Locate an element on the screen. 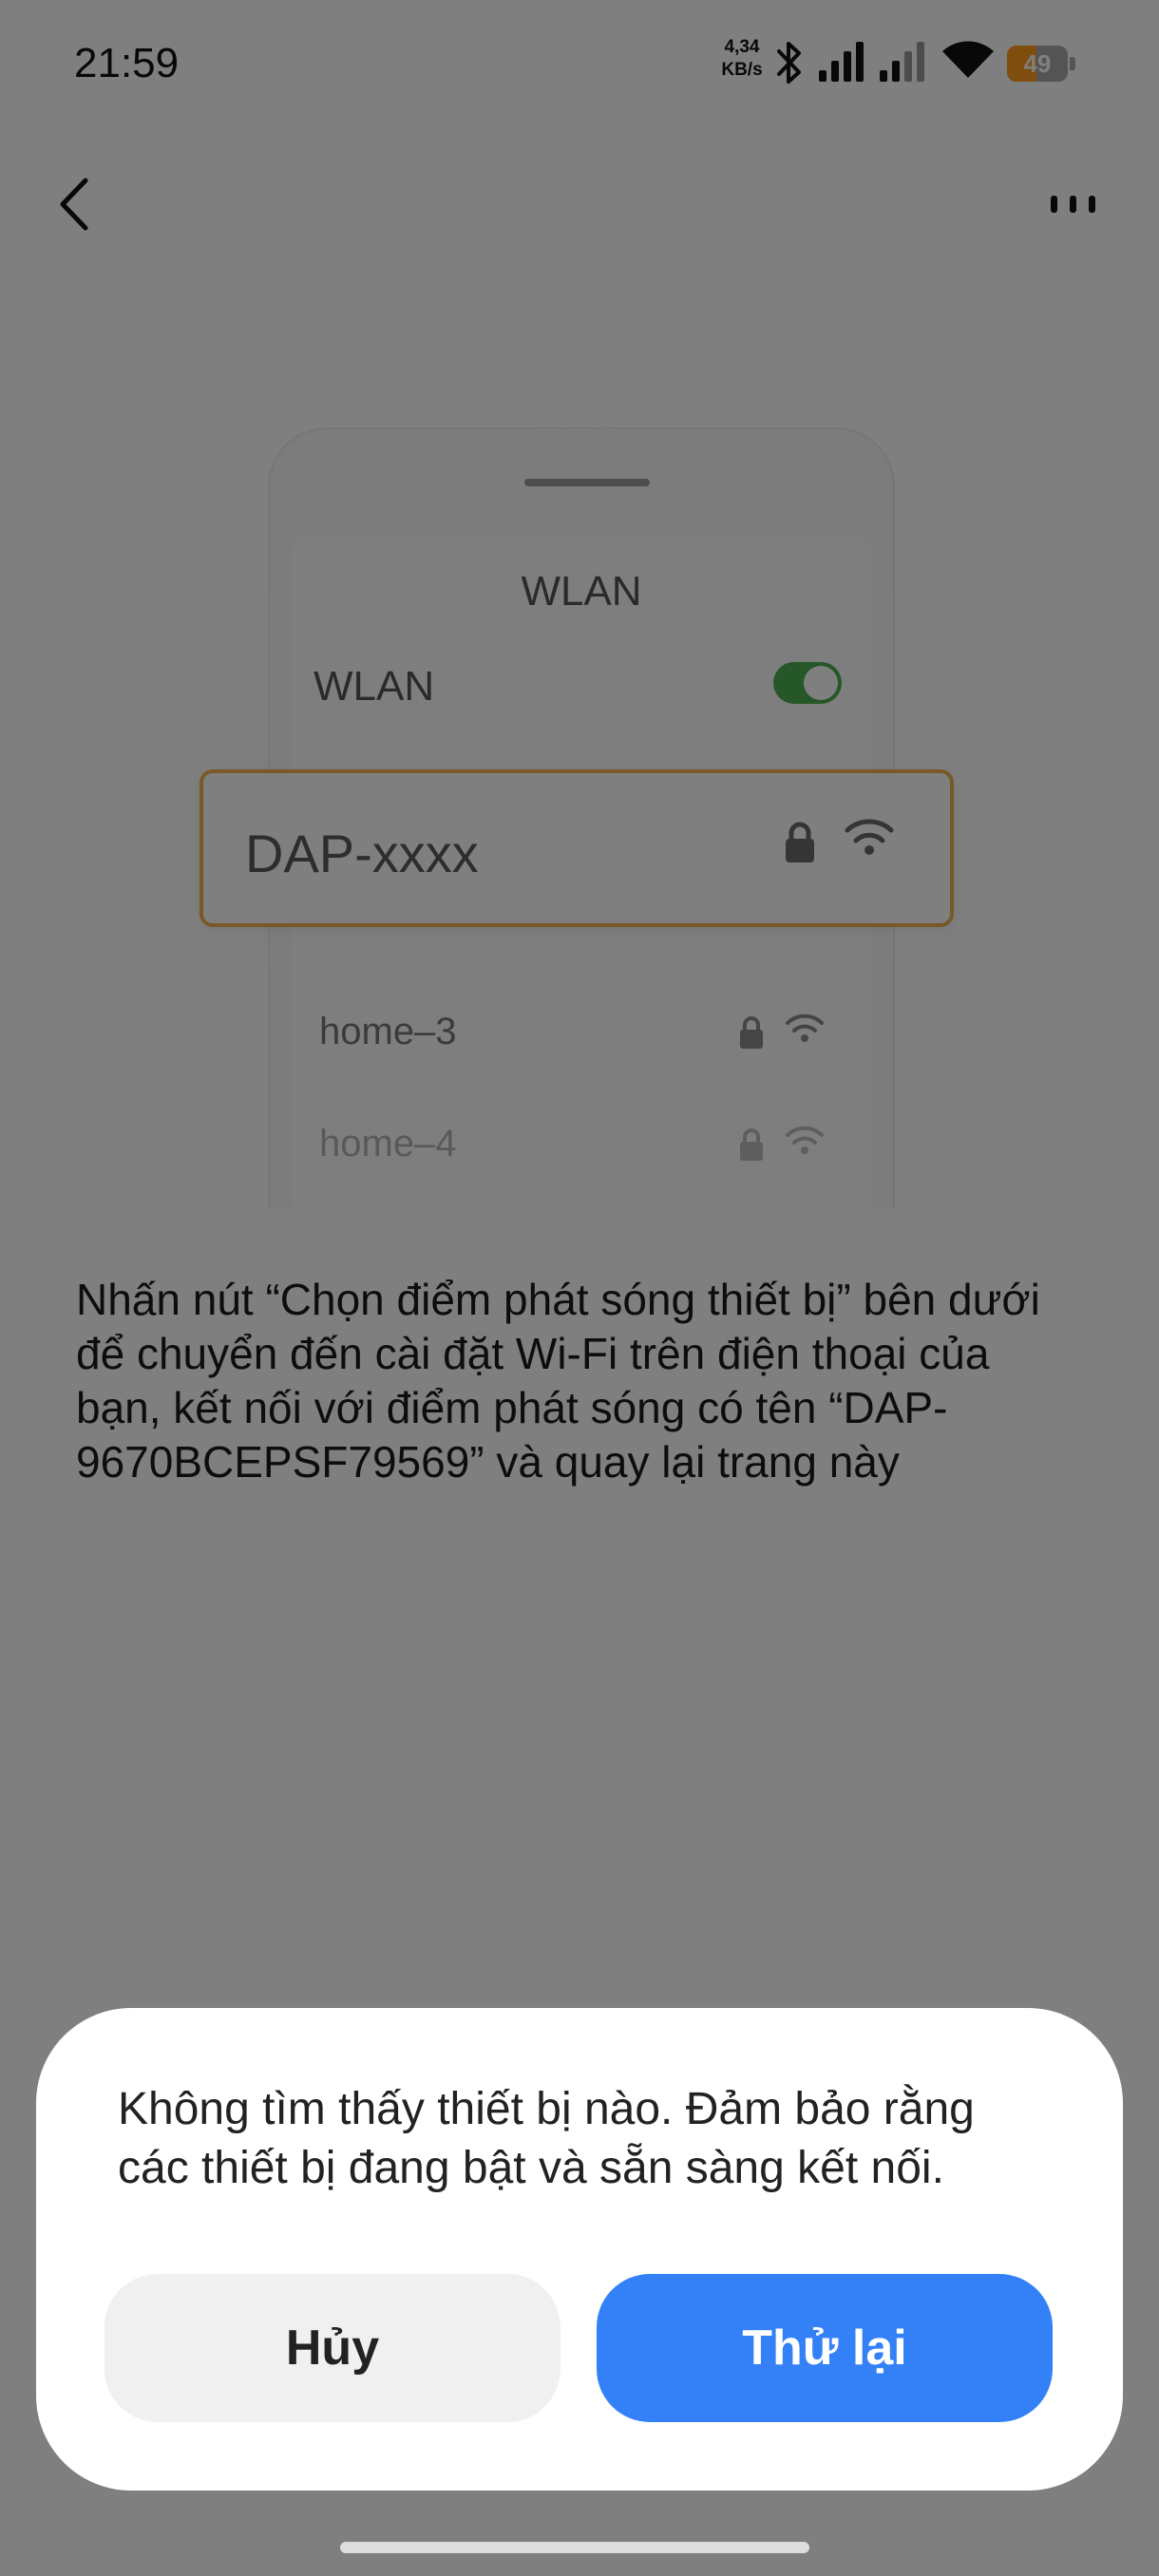 The height and width of the screenshot is (2576, 1159). home-indicator is located at coordinates (574, 2547).